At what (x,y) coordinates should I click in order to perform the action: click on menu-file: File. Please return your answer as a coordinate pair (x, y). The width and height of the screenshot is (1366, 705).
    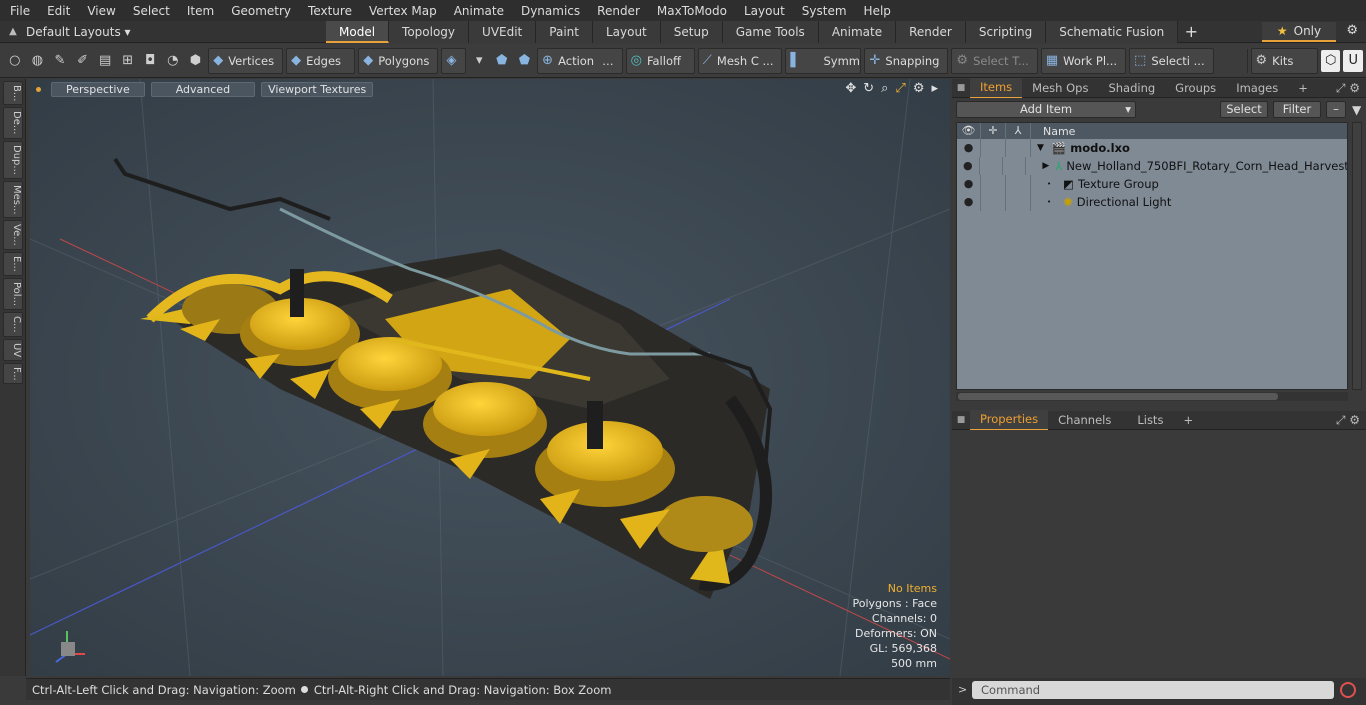
    Looking at the image, I should click on (18, 11).